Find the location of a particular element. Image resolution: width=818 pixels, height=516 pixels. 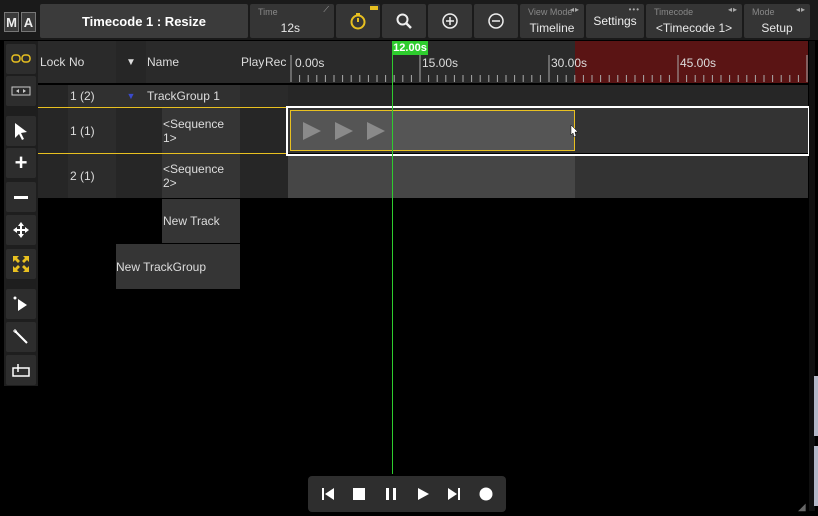

logo-m: M is located at coordinates (11, 22).